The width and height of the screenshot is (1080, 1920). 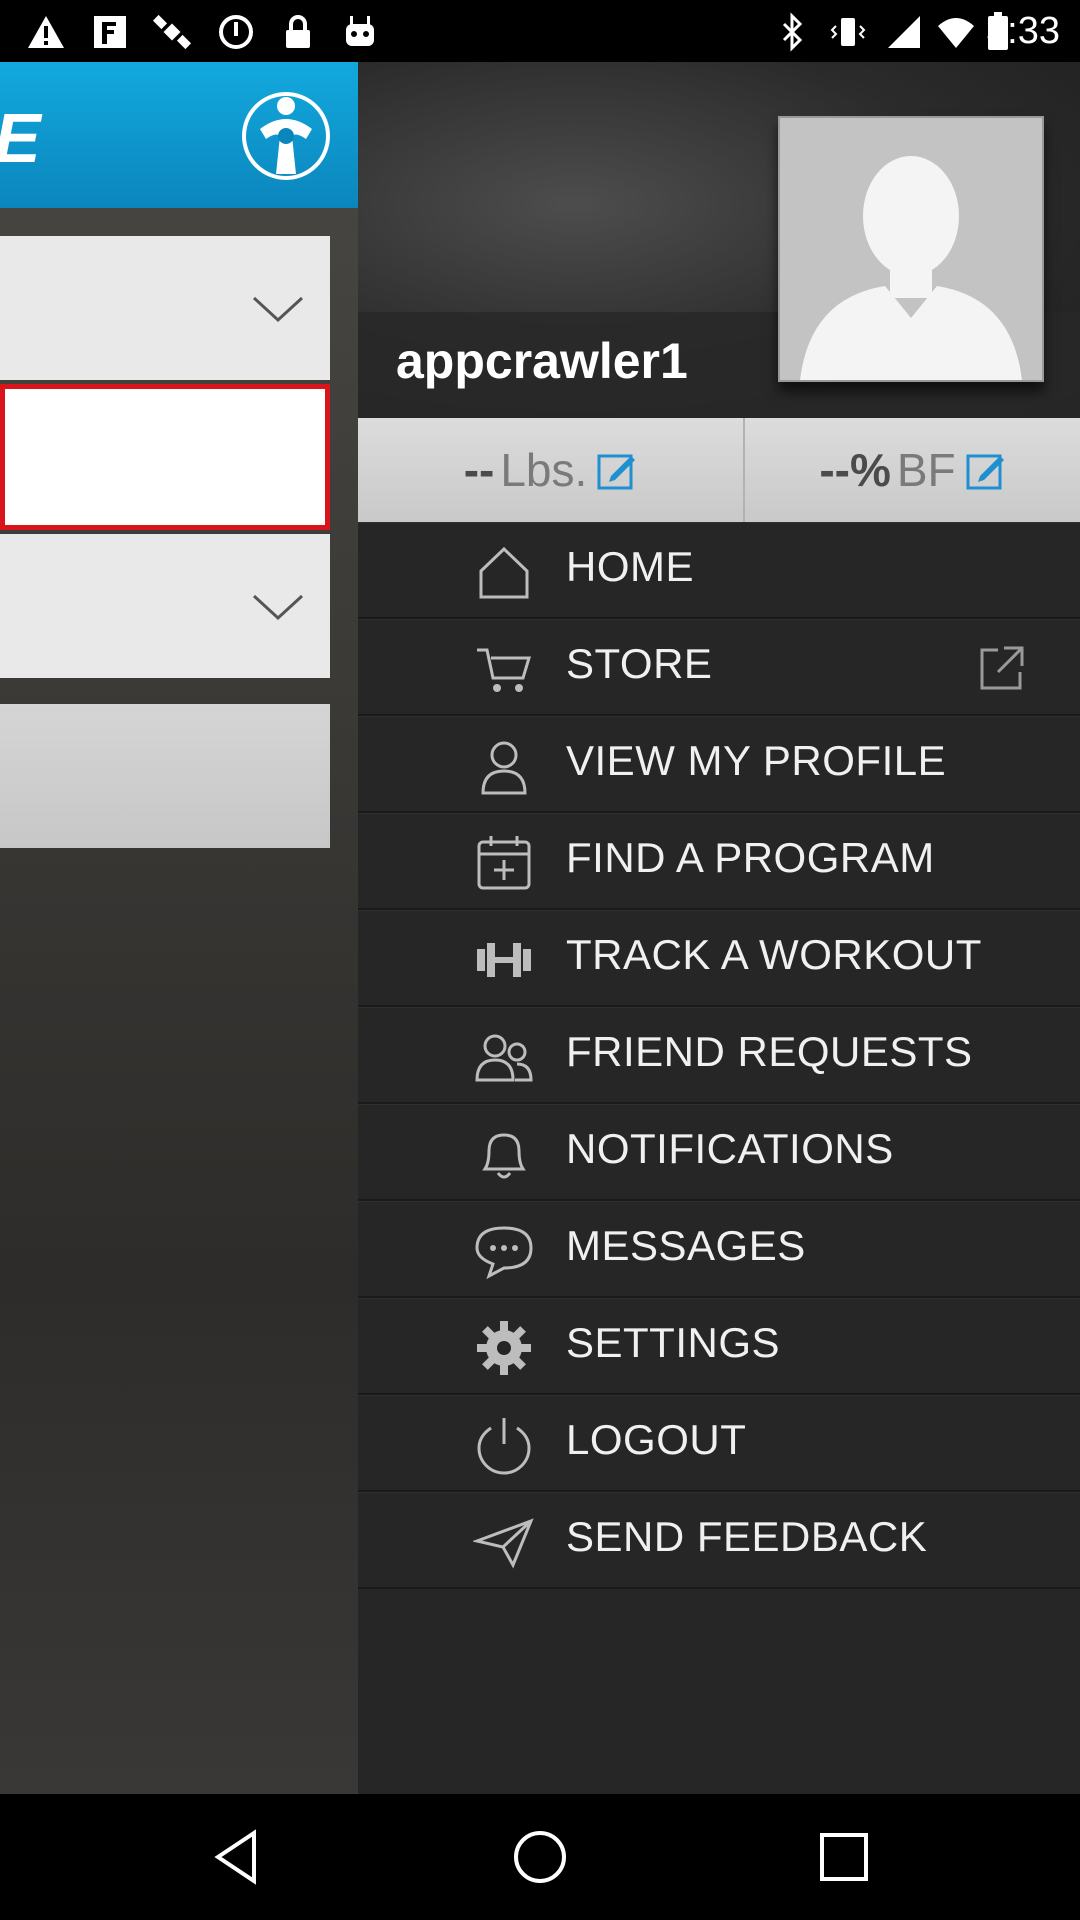 What do you see at coordinates (504, 1253) in the screenshot?
I see `chat-bubble-icon` at bounding box center [504, 1253].